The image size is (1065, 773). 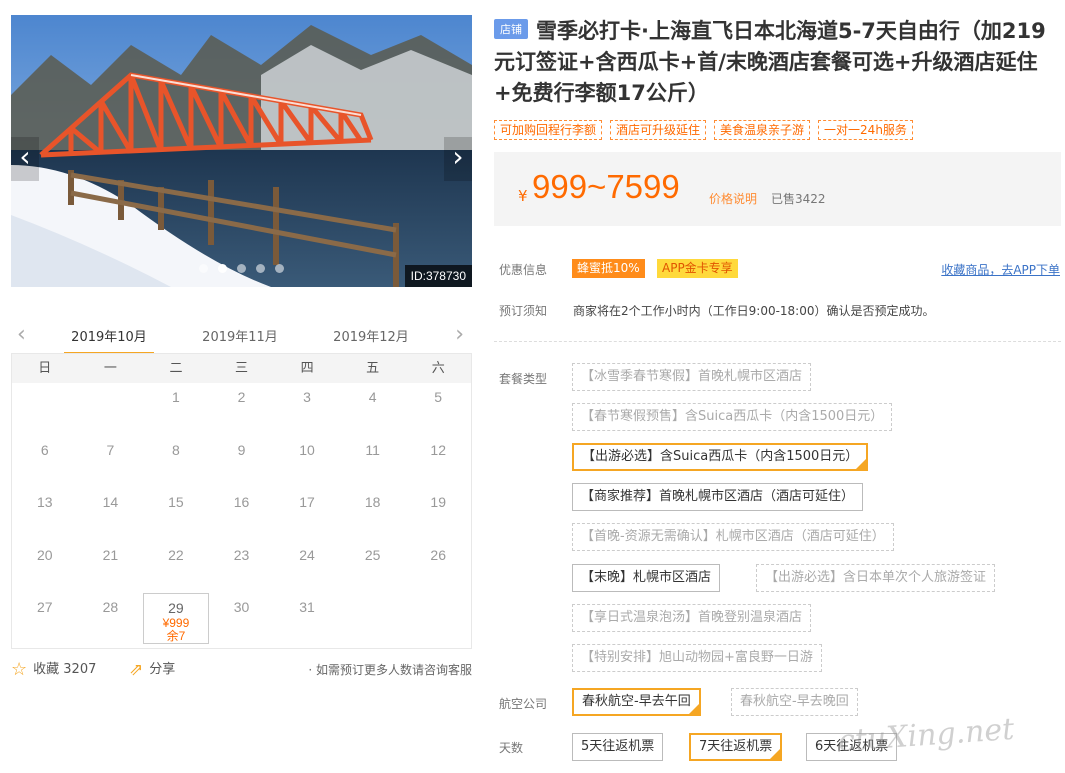 What do you see at coordinates (19, 669) in the screenshot?
I see `star-icon: ☆` at bounding box center [19, 669].